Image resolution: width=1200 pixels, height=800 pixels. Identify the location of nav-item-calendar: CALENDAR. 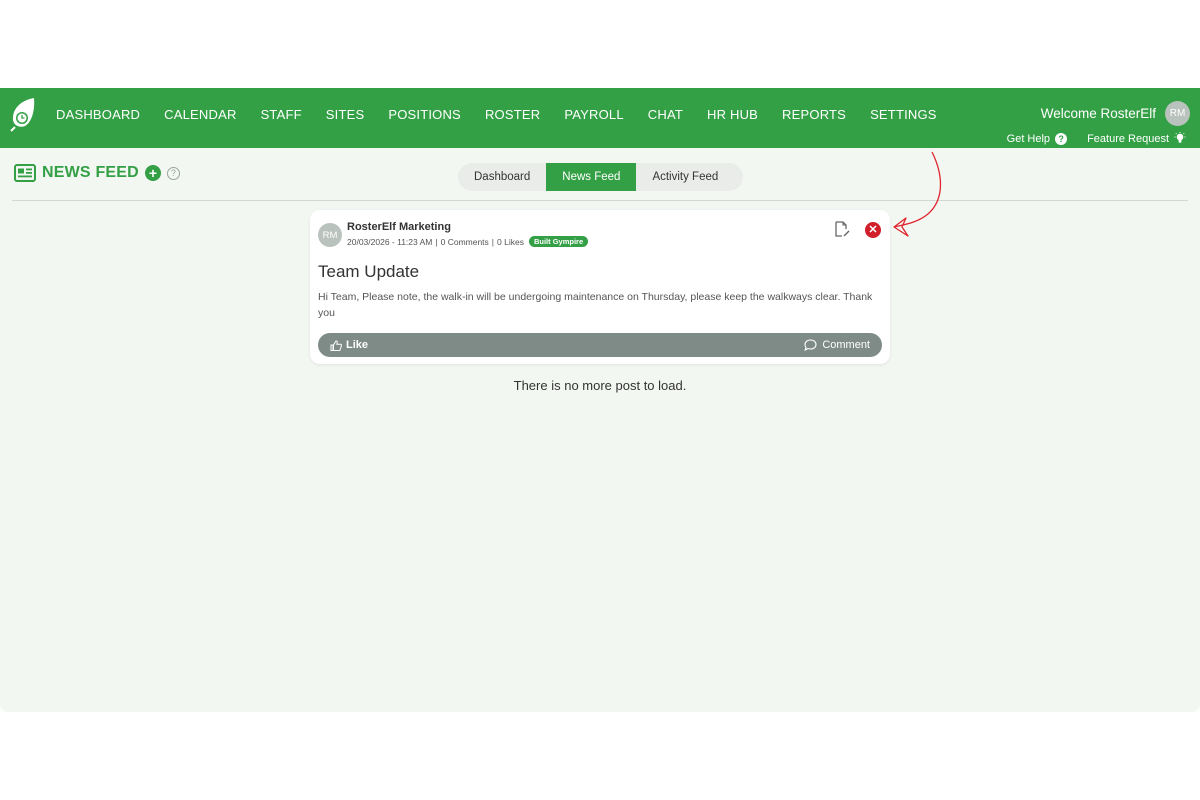
(200, 115).